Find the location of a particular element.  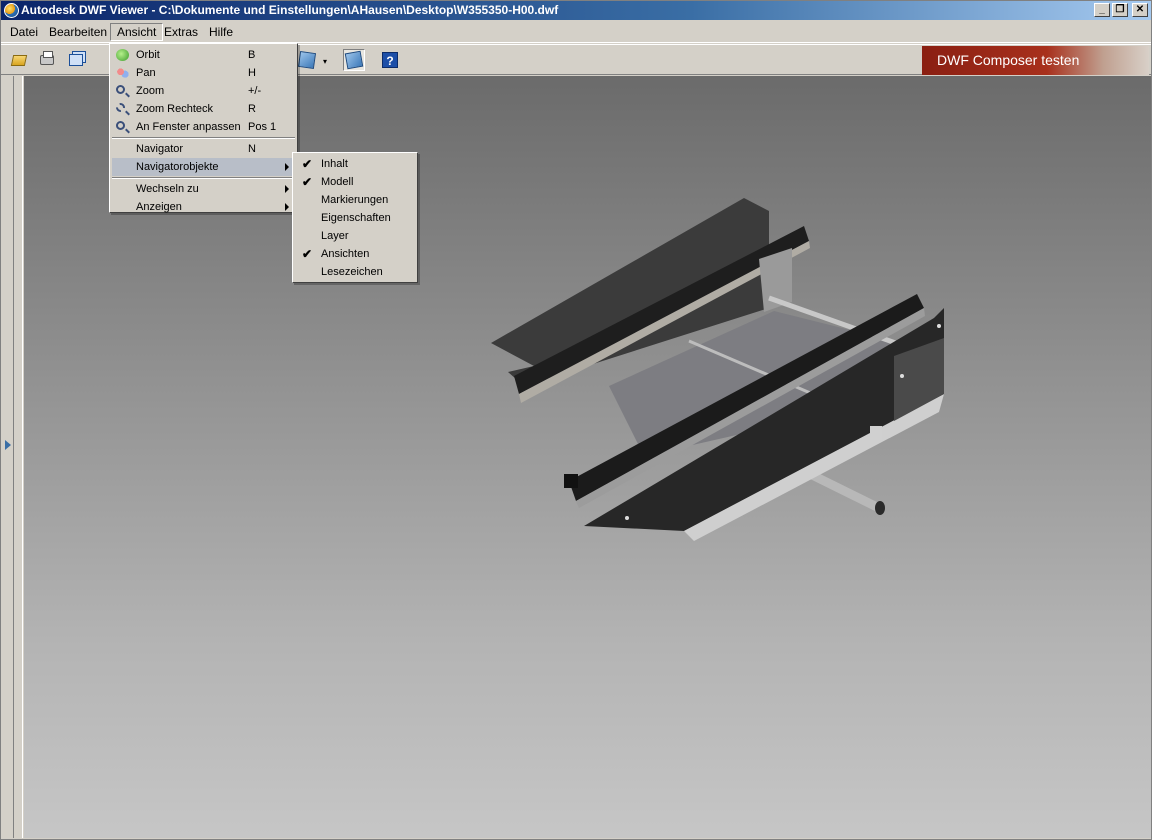

menu-item-wechseln-zu: Wechseln zu is located at coordinates (203, 189).